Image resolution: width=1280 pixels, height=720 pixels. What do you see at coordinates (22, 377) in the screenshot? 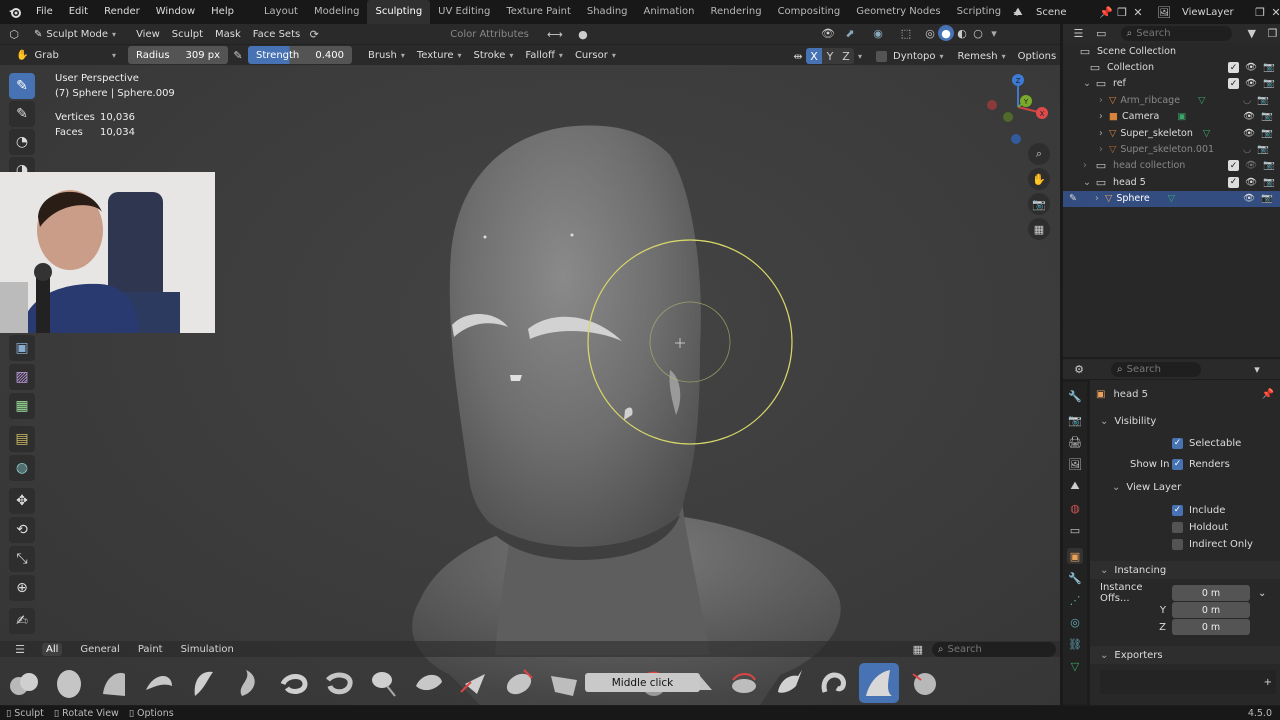
I see `box-hide-icon: ▨` at bounding box center [22, 377].